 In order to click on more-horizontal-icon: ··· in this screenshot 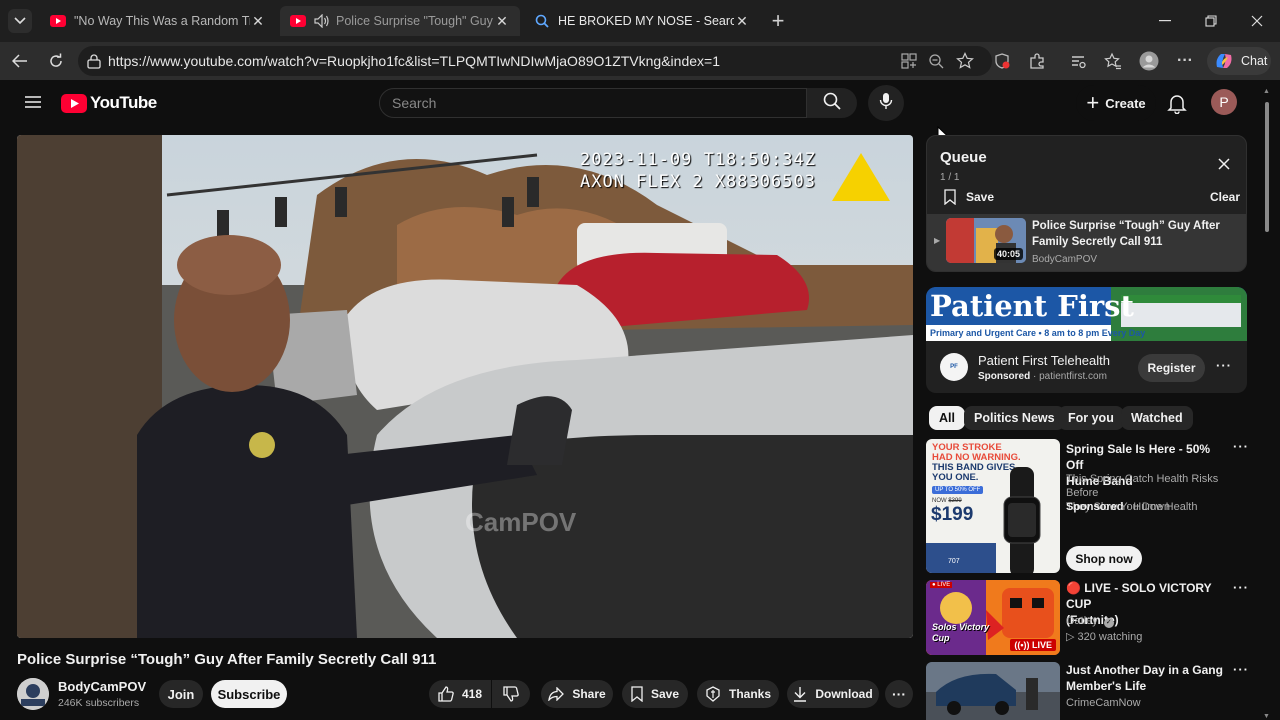, I will do `click(899, 694)`.